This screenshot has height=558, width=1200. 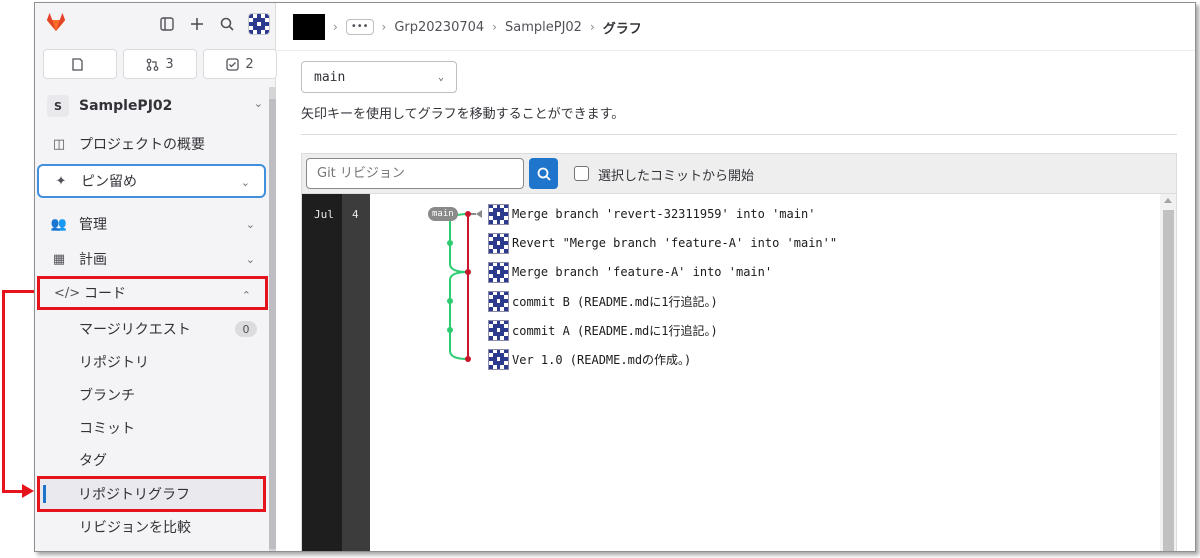 I want to click on project-switcher: S SamplePJ02 ⌄, so click(x=156, y=106).